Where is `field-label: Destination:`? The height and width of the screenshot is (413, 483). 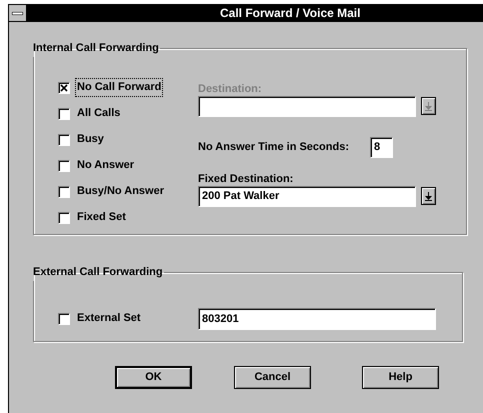
field-label: Destination: is located at coordinates (230, 89).